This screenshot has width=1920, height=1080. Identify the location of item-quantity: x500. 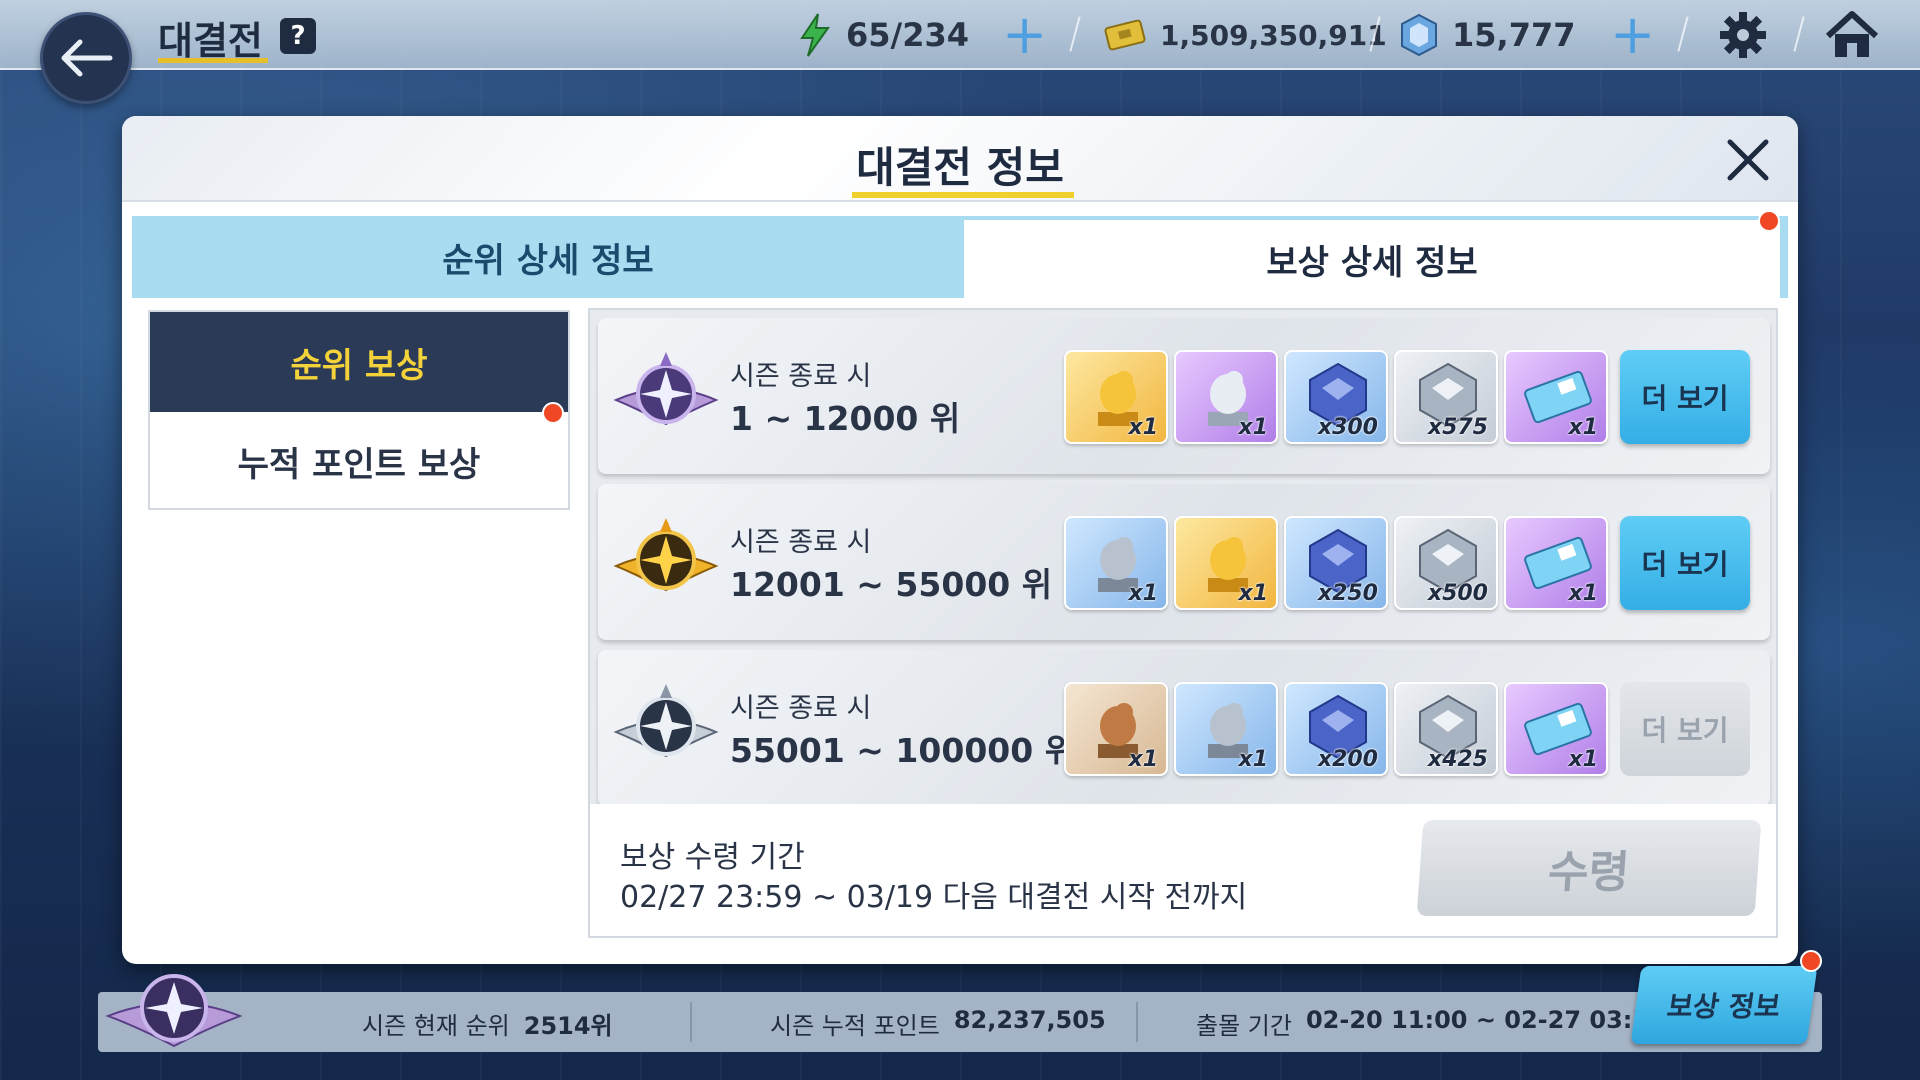
(1457, 593).